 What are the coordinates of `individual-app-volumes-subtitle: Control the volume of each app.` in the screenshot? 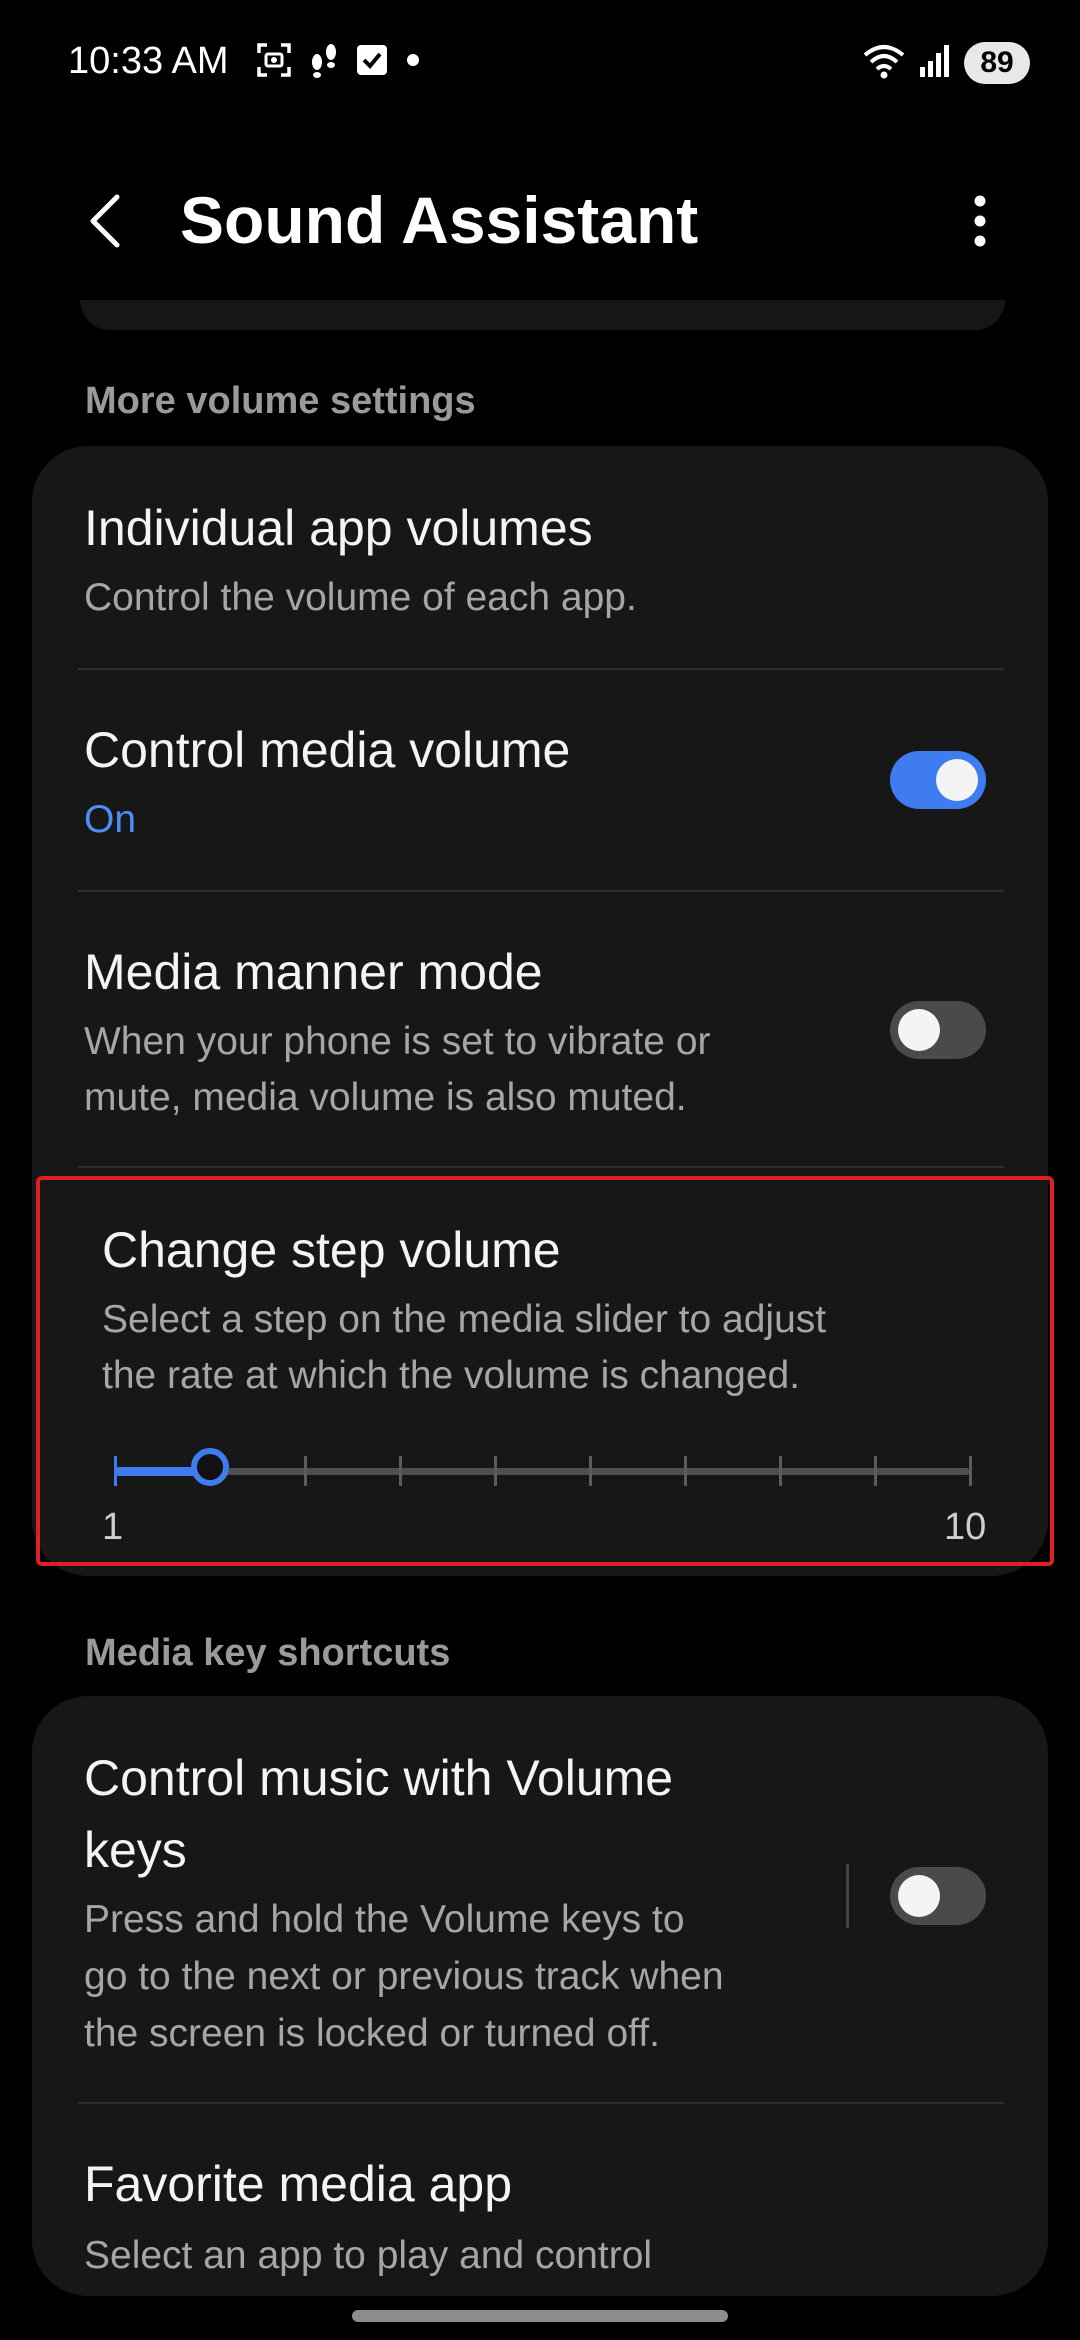 It's located at (360, 597).